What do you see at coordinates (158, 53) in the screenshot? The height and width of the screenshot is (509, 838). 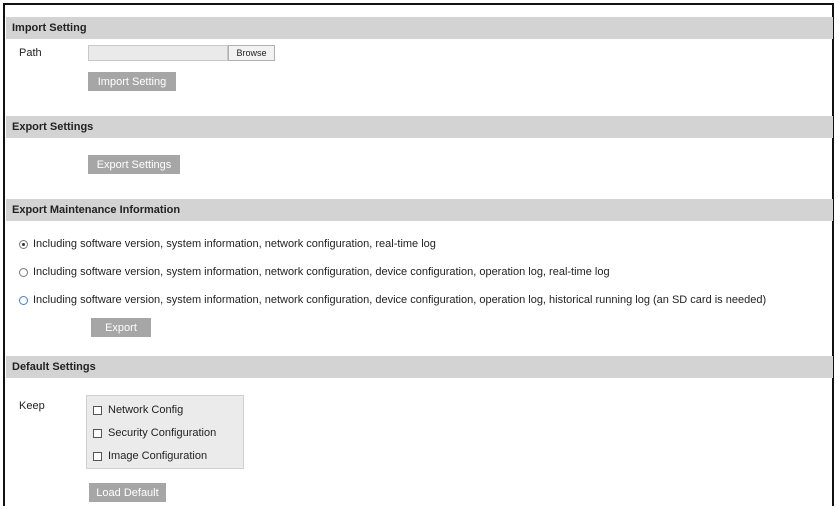 I see `path-input` at bounding box center [158, 53].